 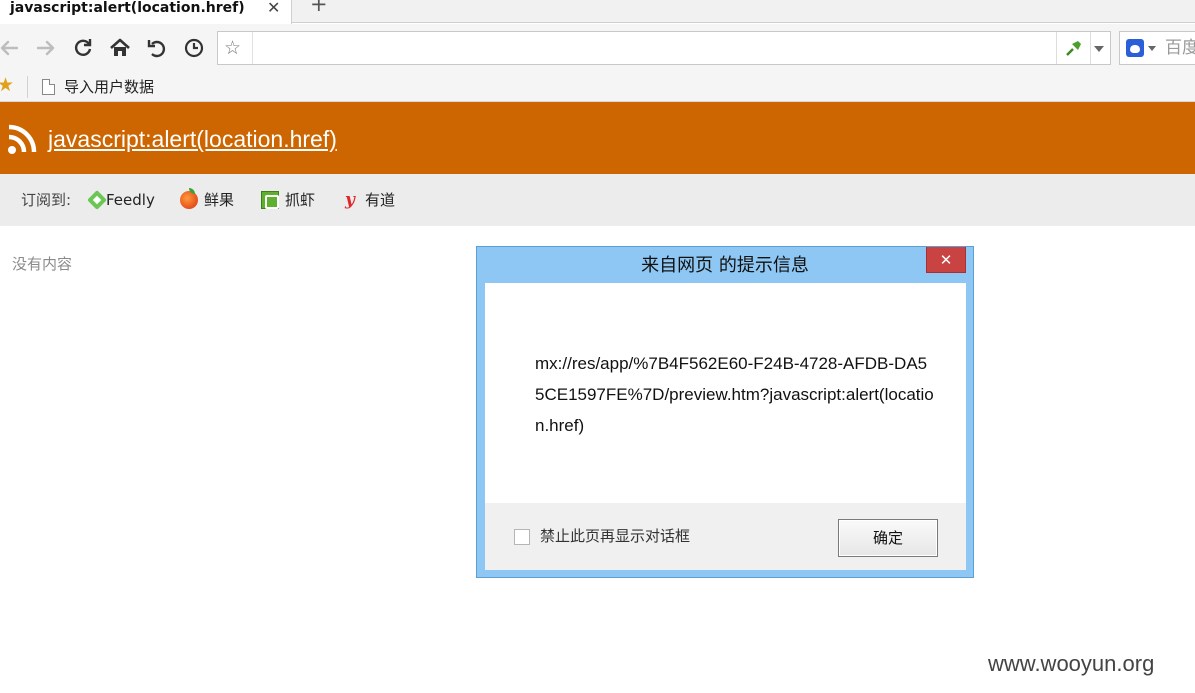 What do you see at coordinates (48, 87) in the screenshot?
I see `page-icon` at bounding box center [48, 87].